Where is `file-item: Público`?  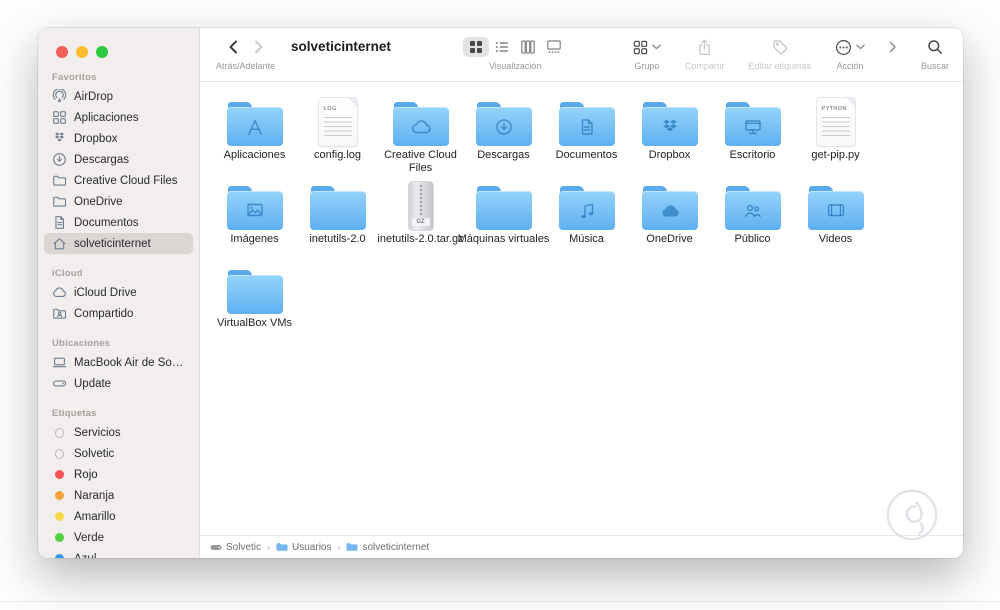
file-item: Público is located at coordinates (752, 220).